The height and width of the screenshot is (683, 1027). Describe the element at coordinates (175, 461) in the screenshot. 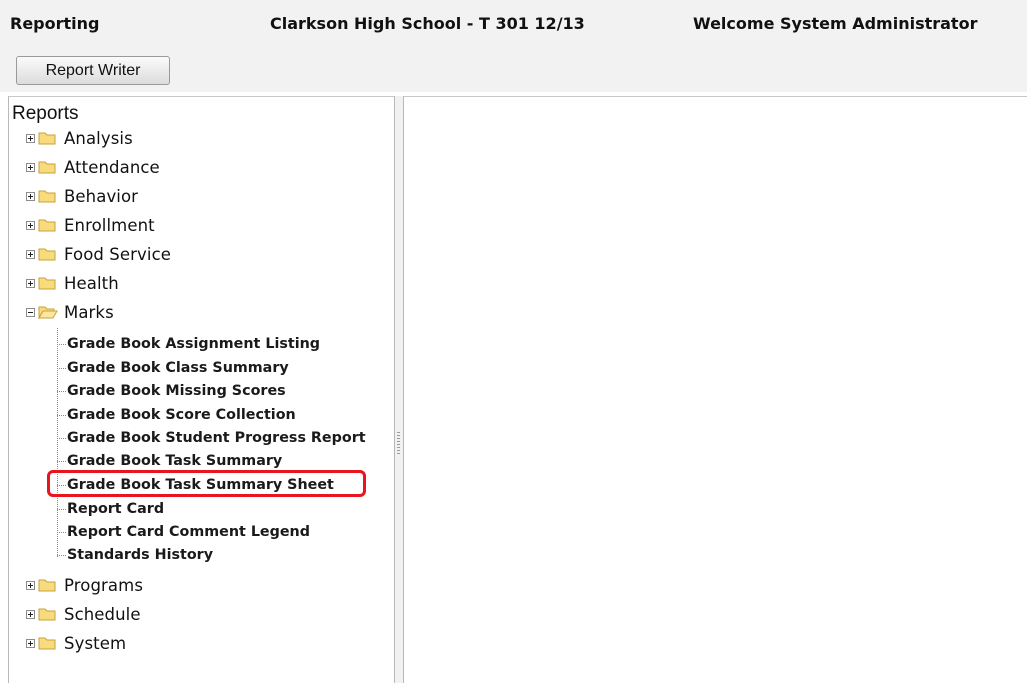

I see `report-item-label: Grade Book Task Summary` at that location.